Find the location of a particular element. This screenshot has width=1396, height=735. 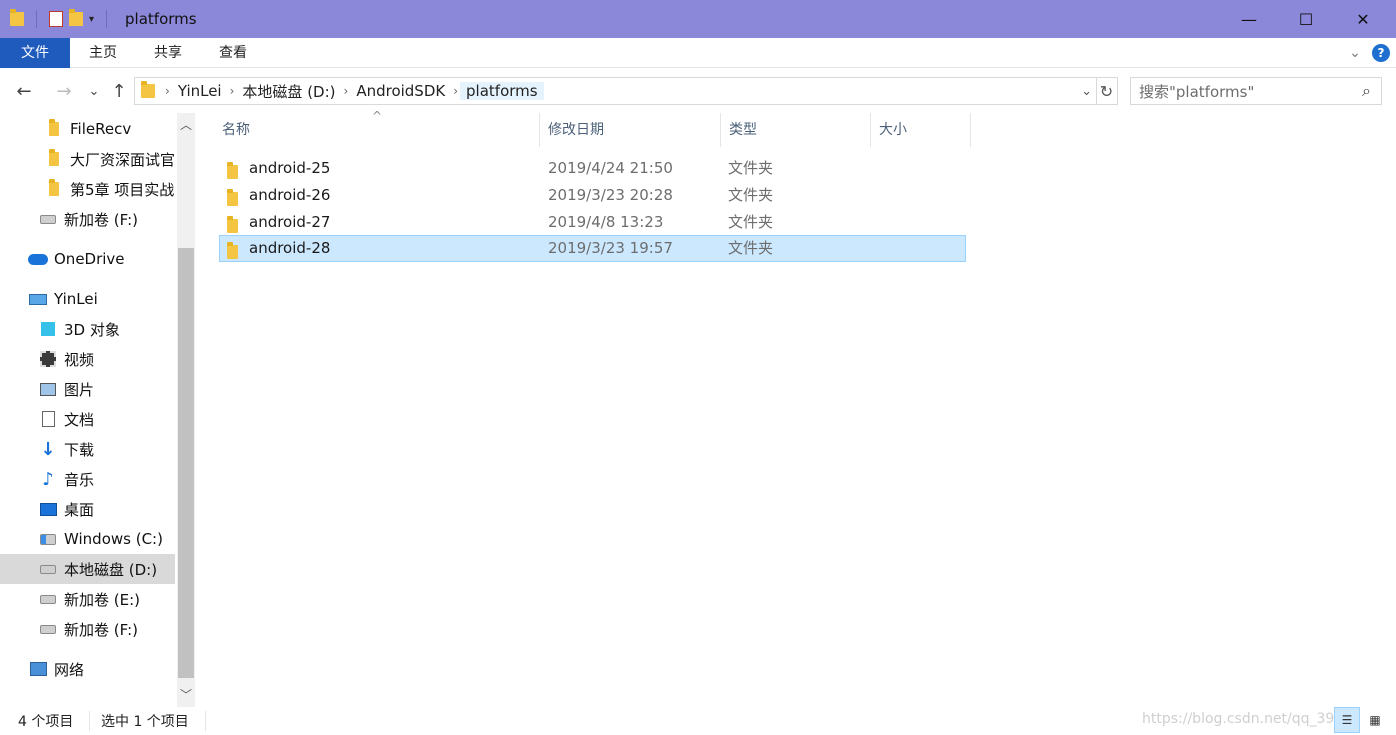

sidebar-item-downloads: ↓ 下载 is located at coordinates (87, 449).